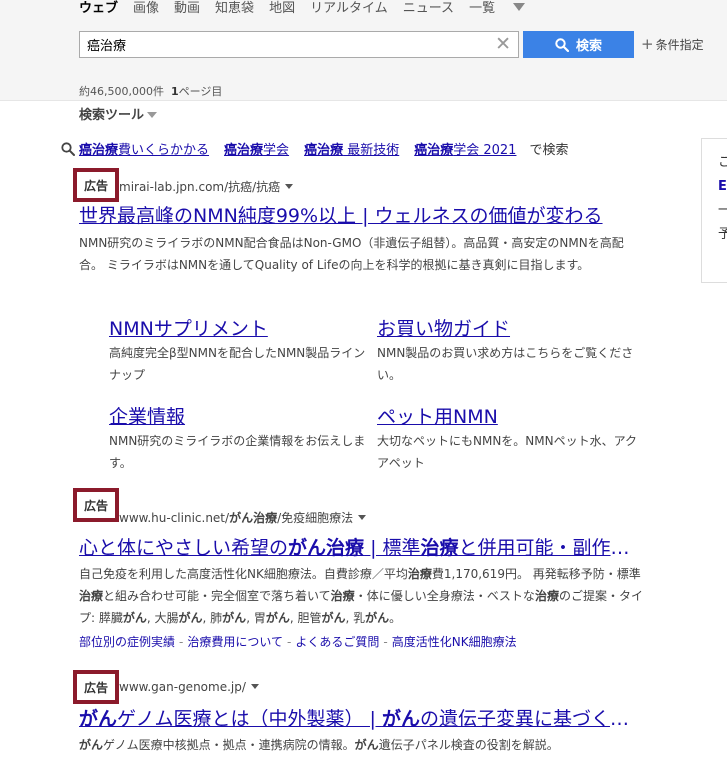  What do you see at coordinates (361, 745) in the screenshot?
I see `ad-description: がんゲノム医療中核拠点・拠点・連携病院の情報。がん遺伝子パネル検査の役割を解説。` at bounding box center [361, 745].